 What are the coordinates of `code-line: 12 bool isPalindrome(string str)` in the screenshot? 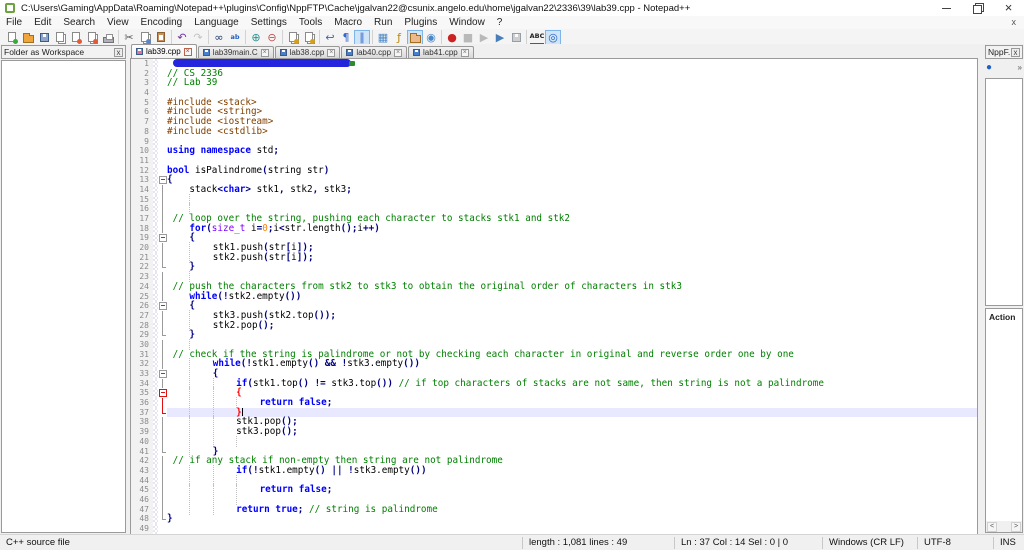 It's located at (554, 170).